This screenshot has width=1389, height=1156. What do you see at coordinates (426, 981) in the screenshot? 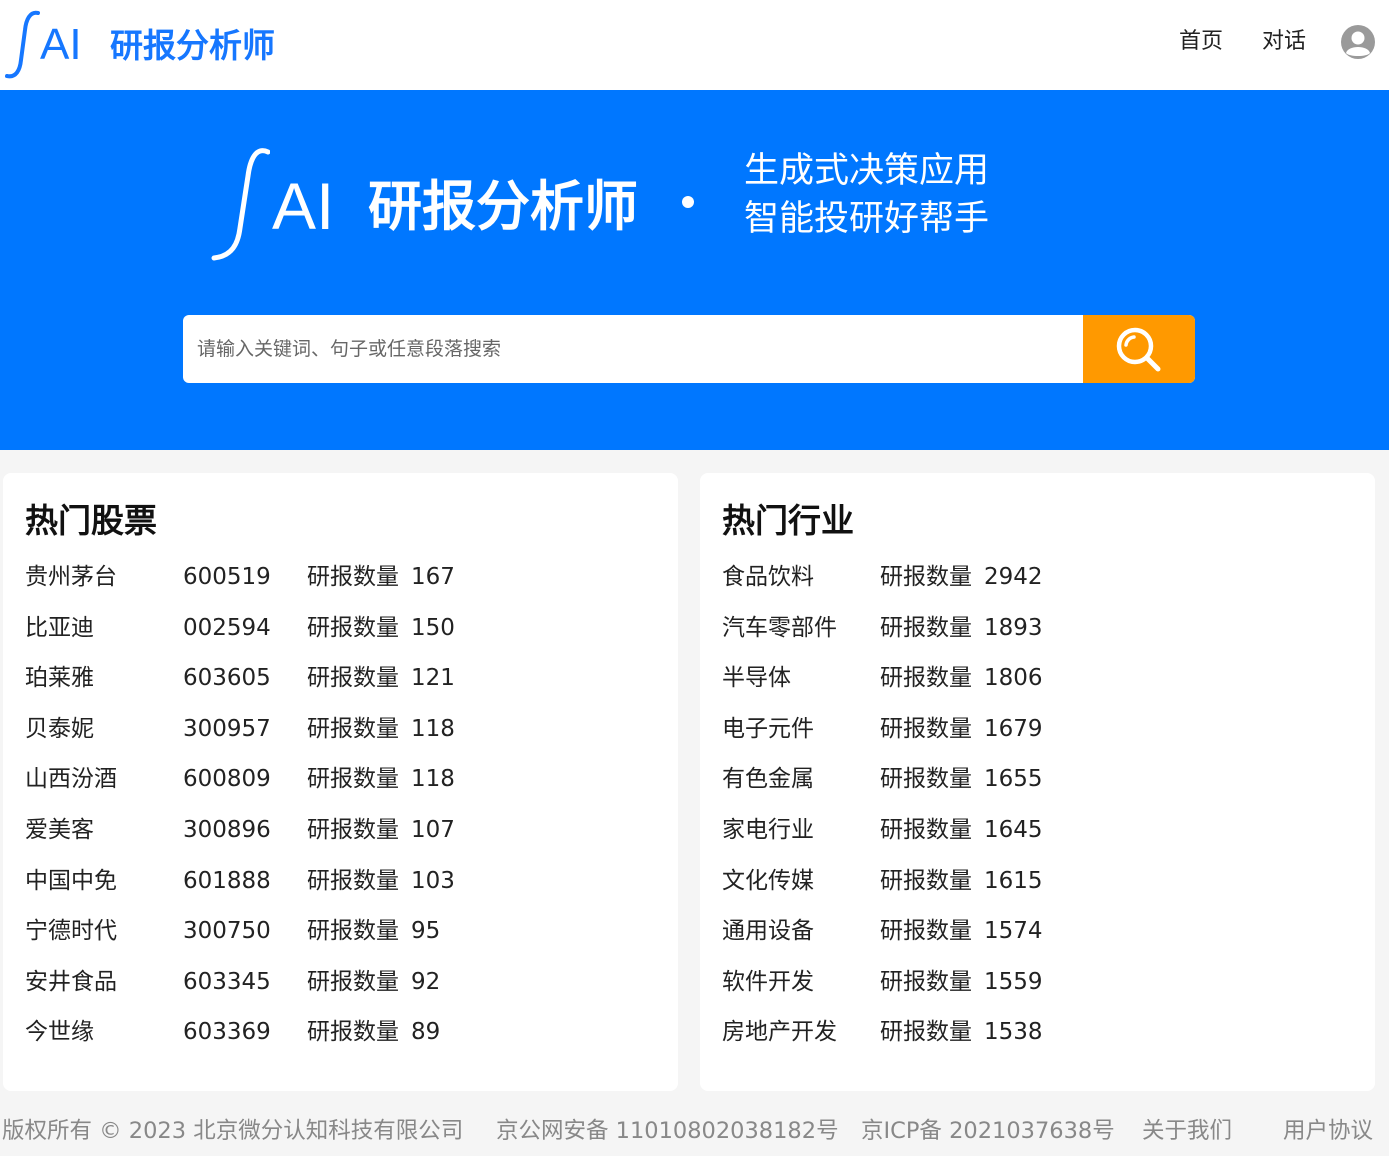
I see `report-count: 92` at bounding box center [426, 981].